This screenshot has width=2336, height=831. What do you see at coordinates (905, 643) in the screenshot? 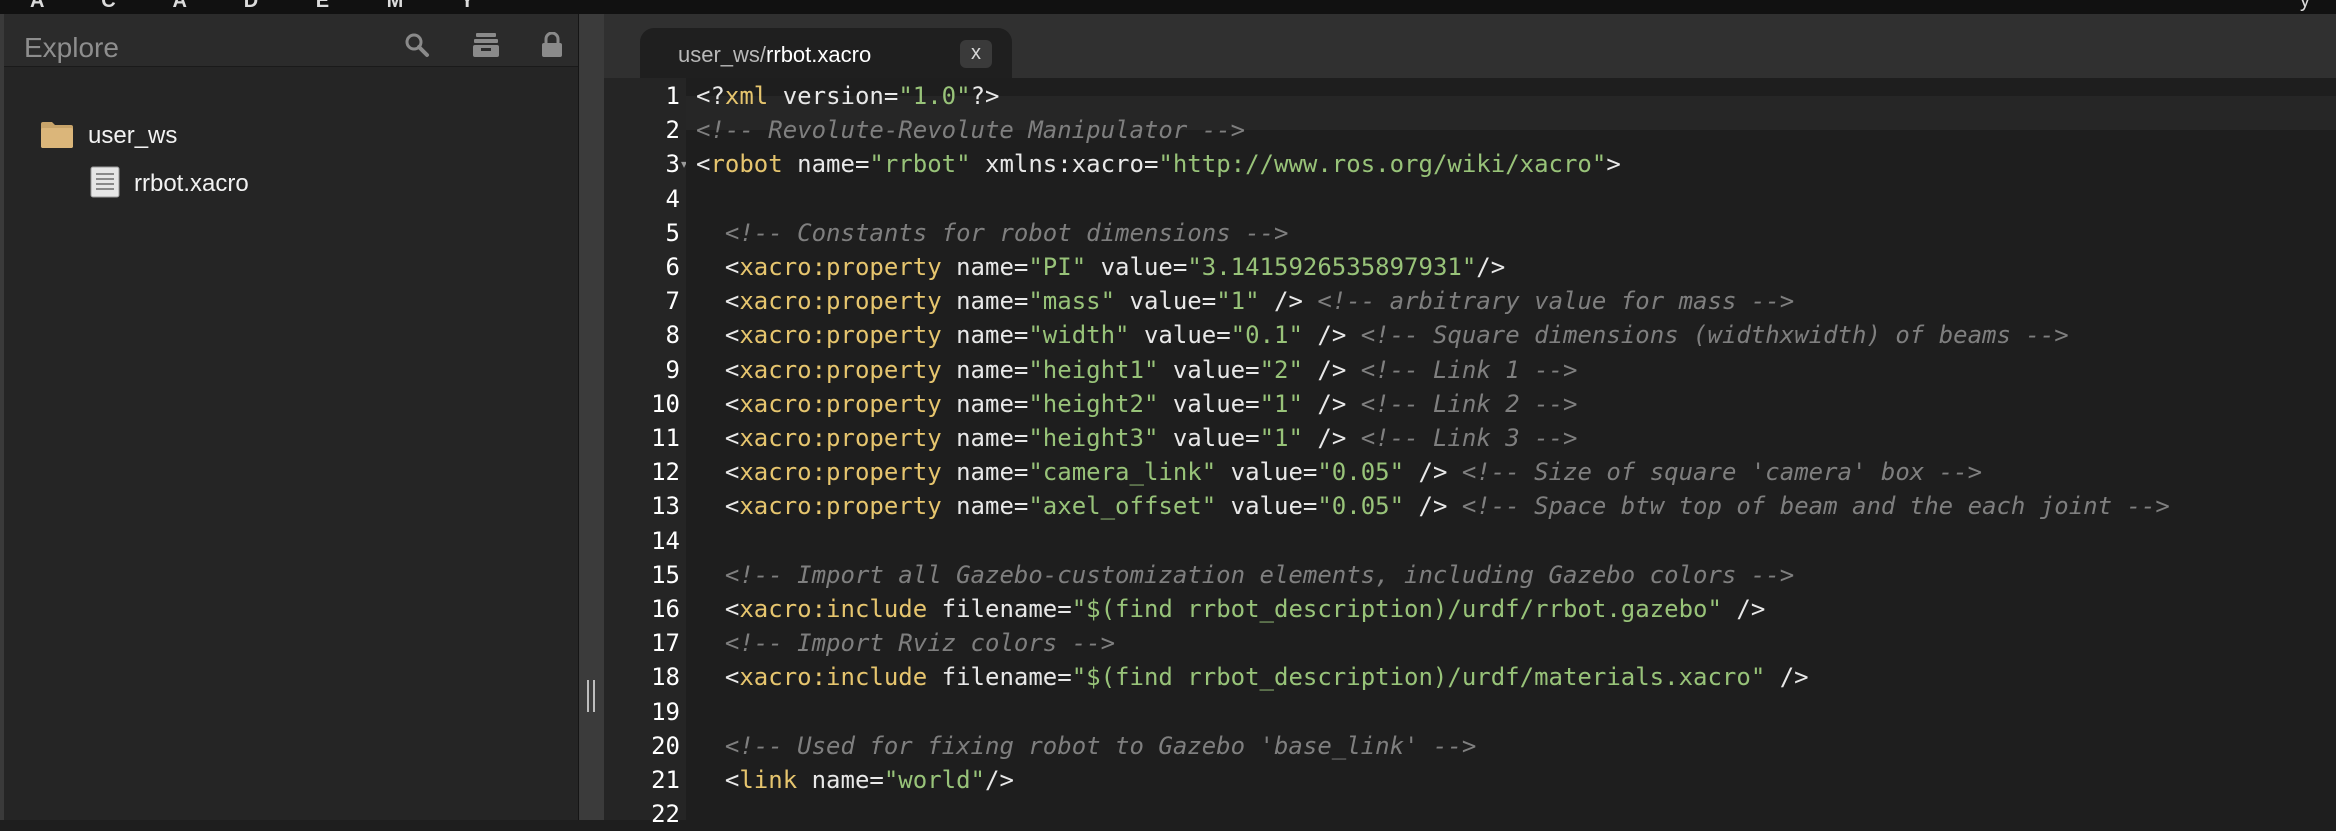
I see `code-line: <!-- Import Rviz colors -->` at bounding box center [905, 643].